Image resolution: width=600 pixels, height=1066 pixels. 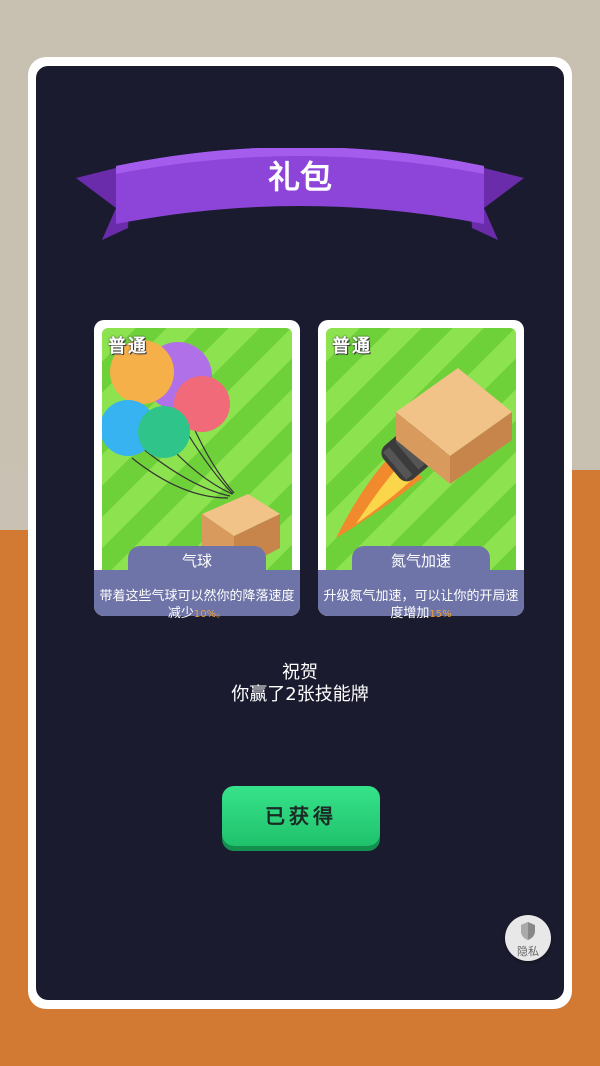 I want to click on skill-card-nitro: 普通 升级氮气加速，可以让你的开局速度增加15% 氮气加速, so click(x=421, y=470).